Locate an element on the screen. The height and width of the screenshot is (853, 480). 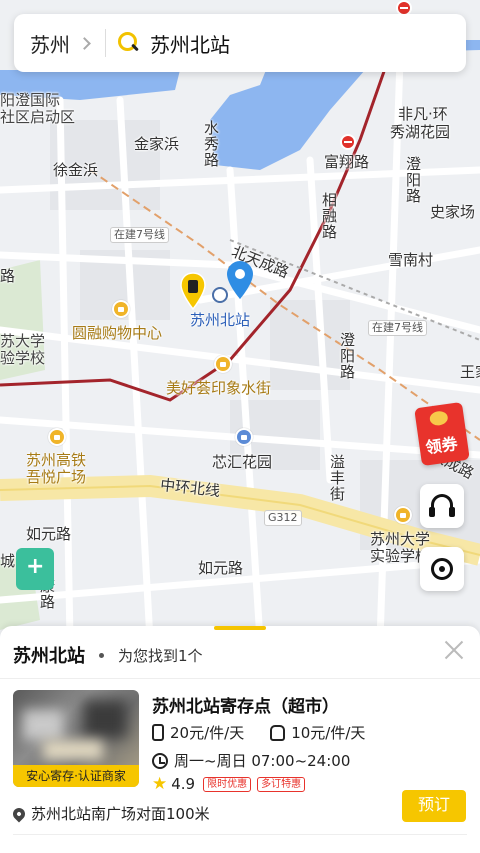
search-bar: 苏州 苏州北站 is located at coordinates (240, 43).